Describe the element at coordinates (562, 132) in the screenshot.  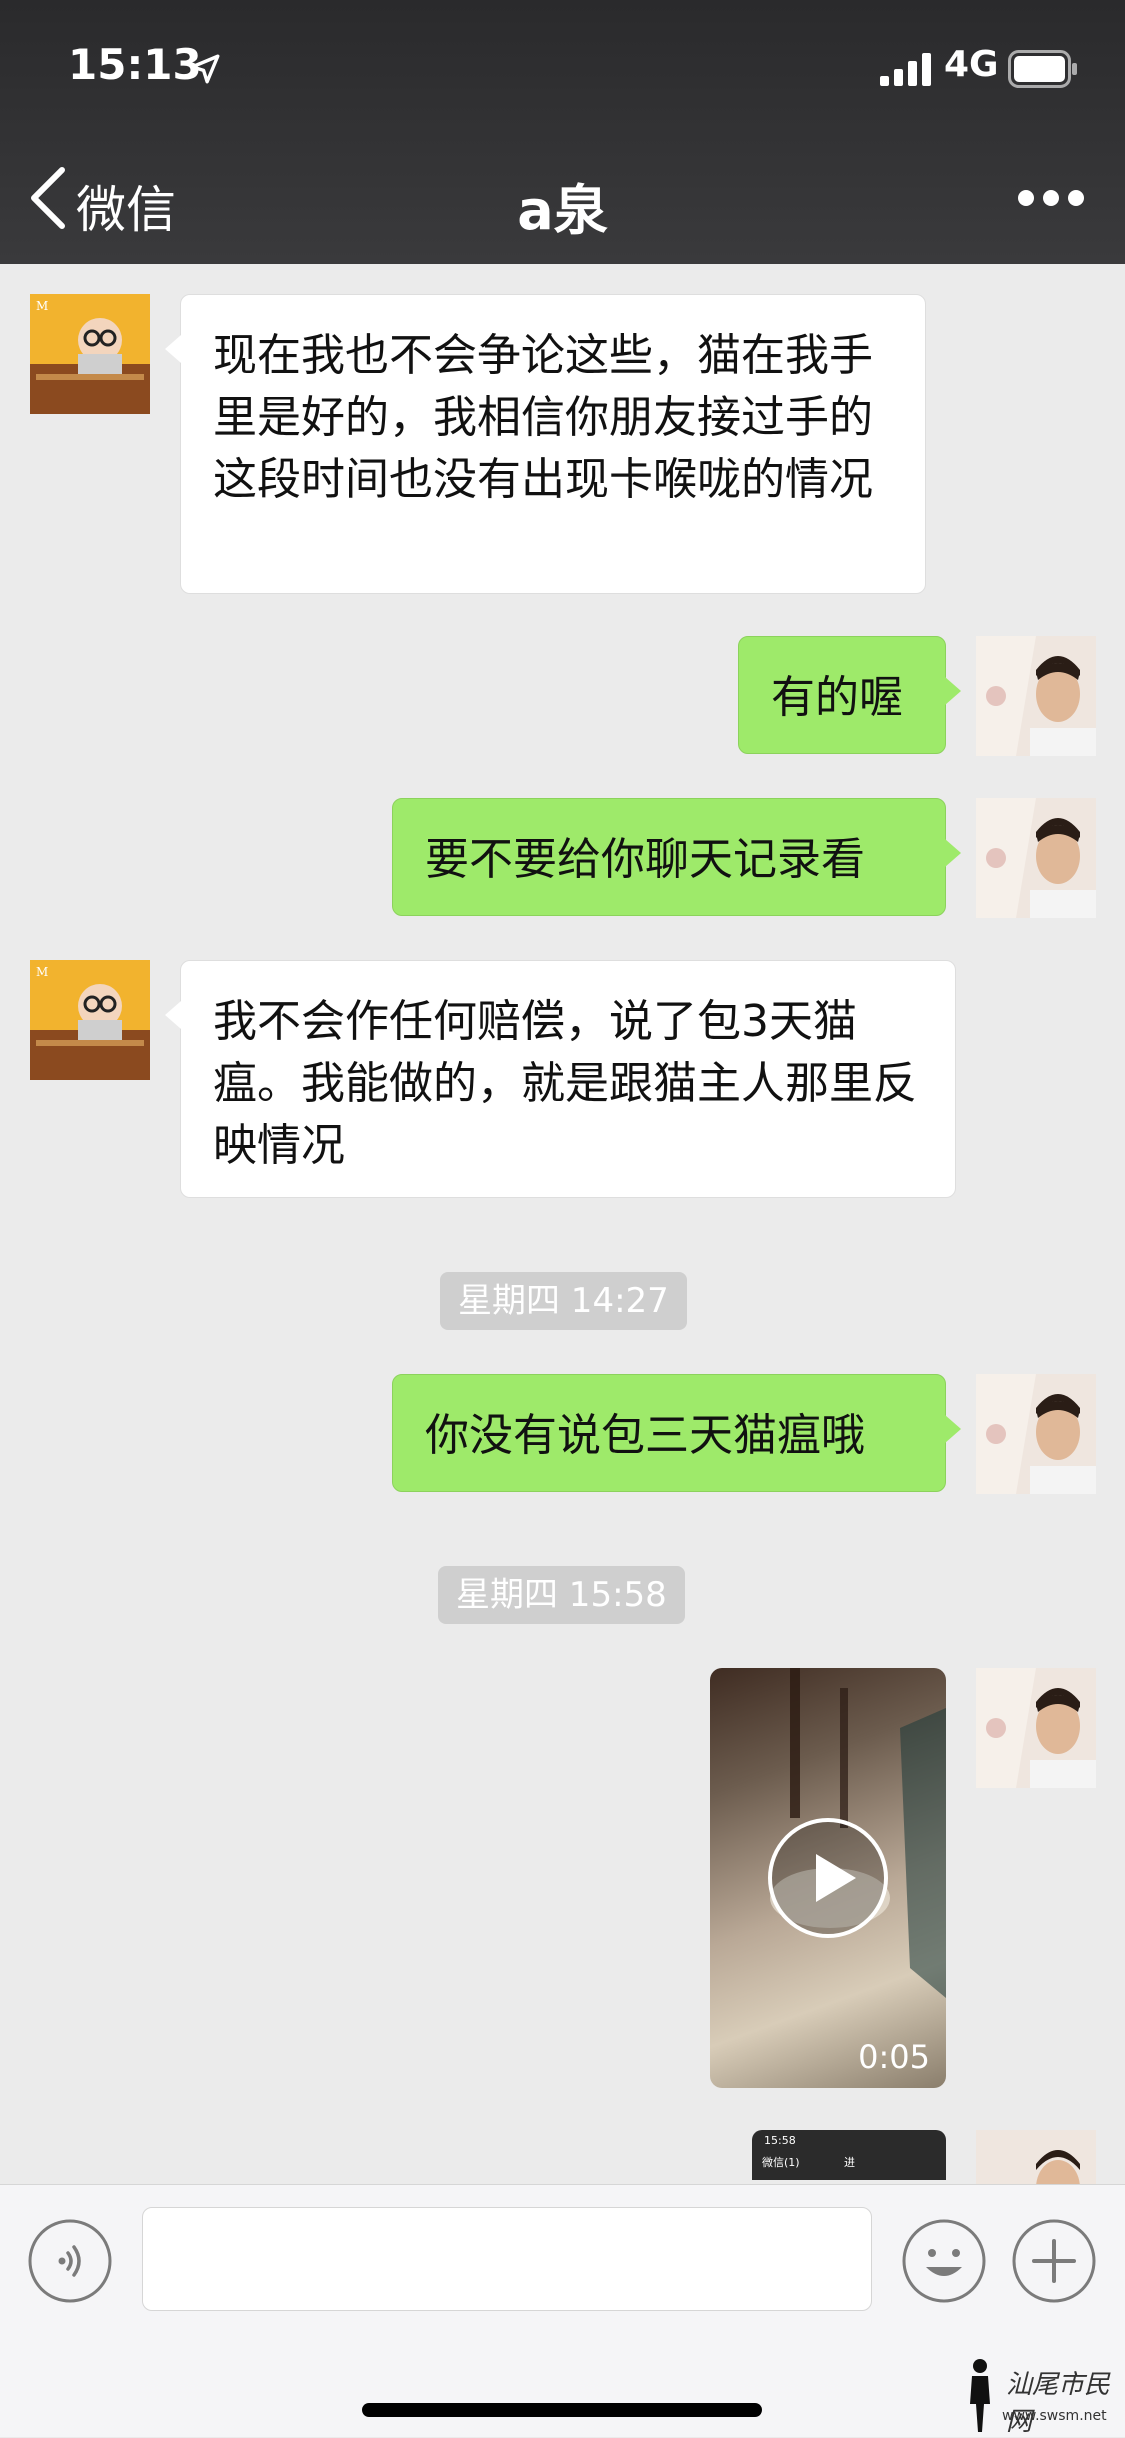
I see `nav-header: 15:13 4G 微信 a泉` at that location.